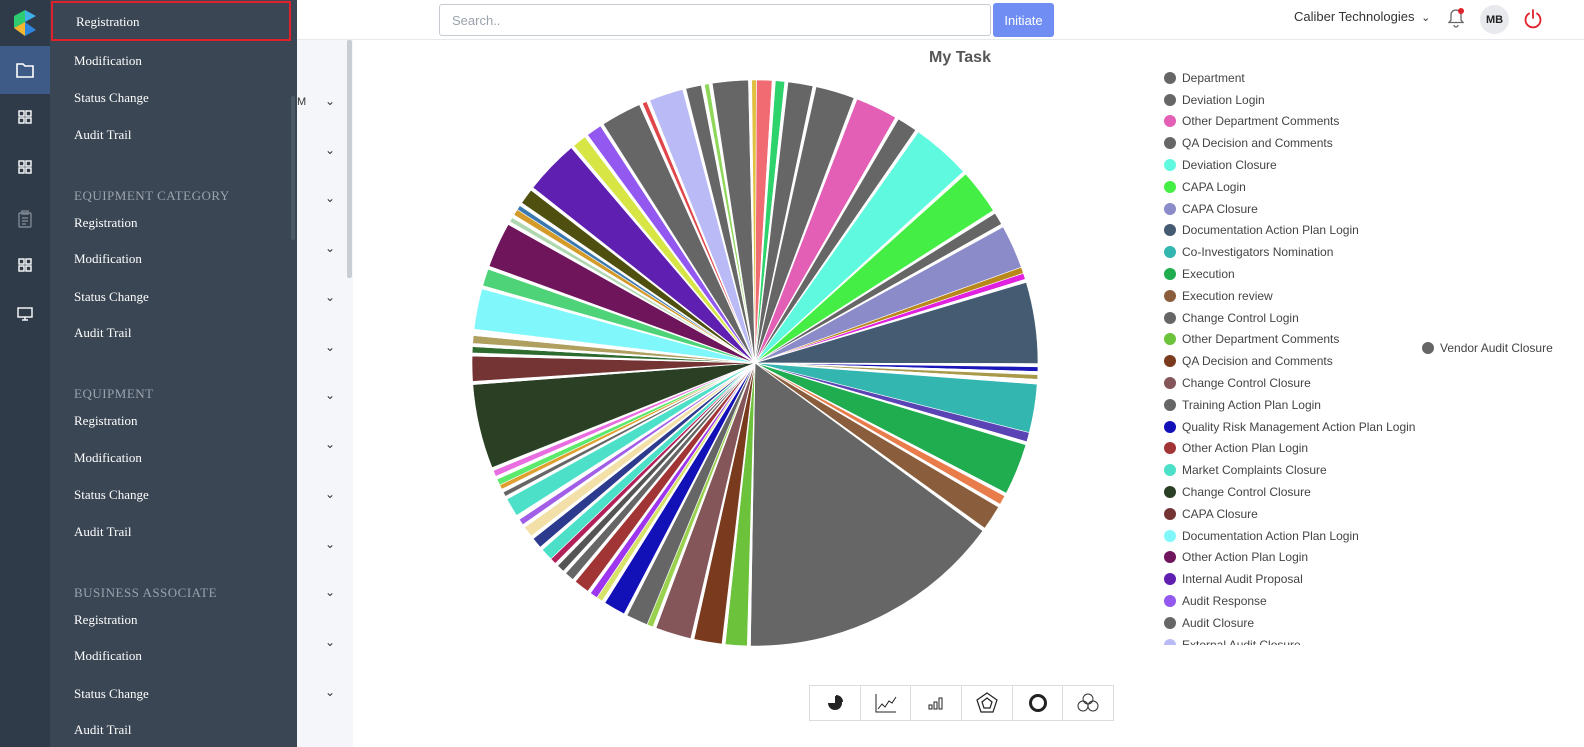 The width and height of the screenshot is (1584, 747). I want to click on clipboard-nav-button, so click(25, 219).